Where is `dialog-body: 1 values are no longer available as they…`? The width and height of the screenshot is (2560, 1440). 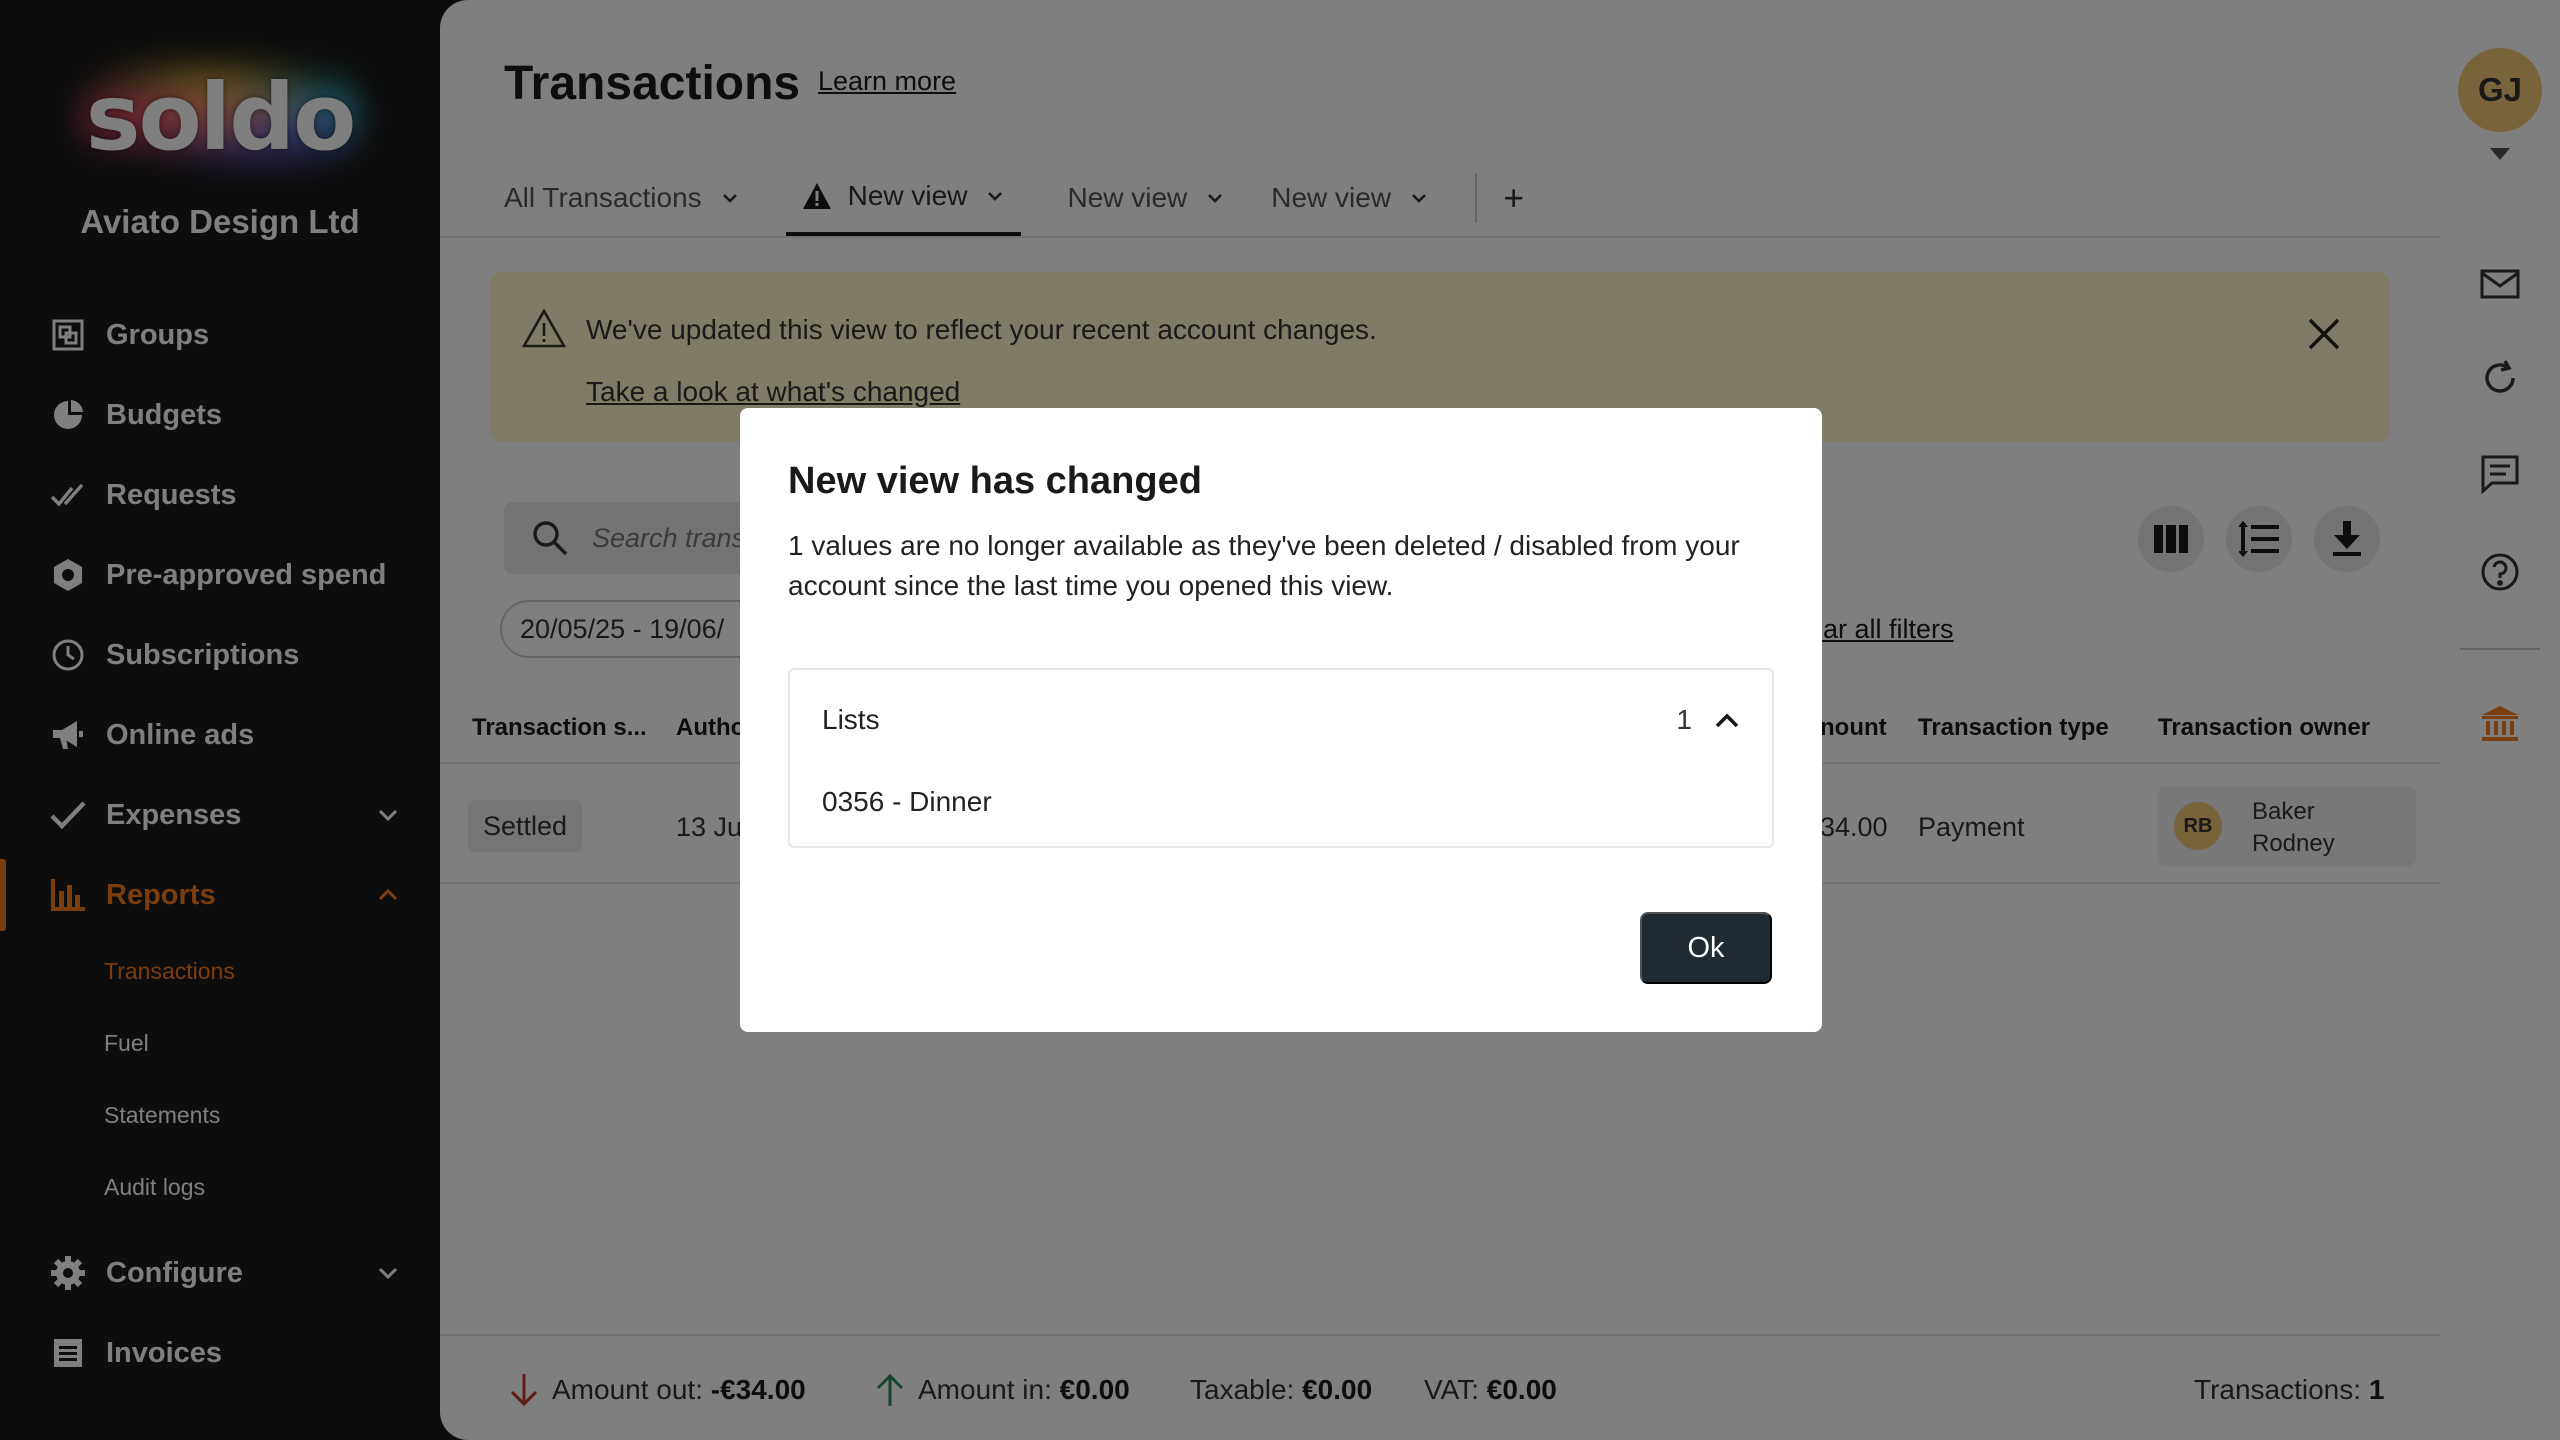 dialog-body: 1 values are no longer available as they… is located at coordinates (1264, 565).